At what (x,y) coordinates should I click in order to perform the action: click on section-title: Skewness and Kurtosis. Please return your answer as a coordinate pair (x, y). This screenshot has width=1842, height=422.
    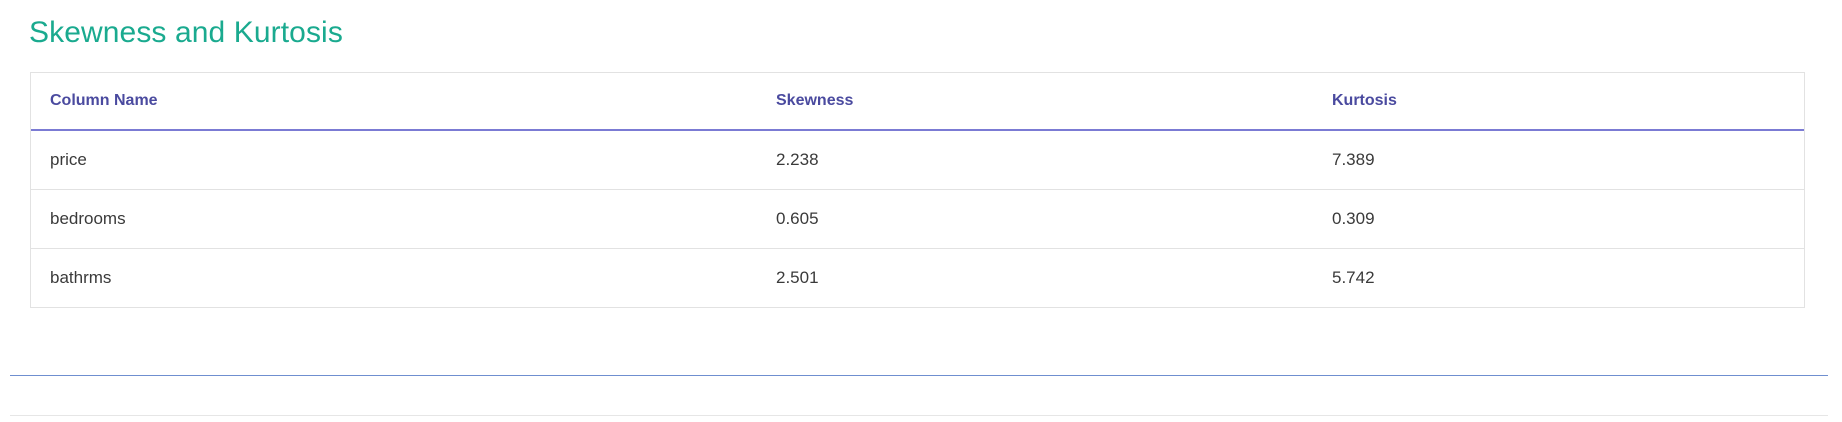
    Looking at the image, I should click on (186, 32).